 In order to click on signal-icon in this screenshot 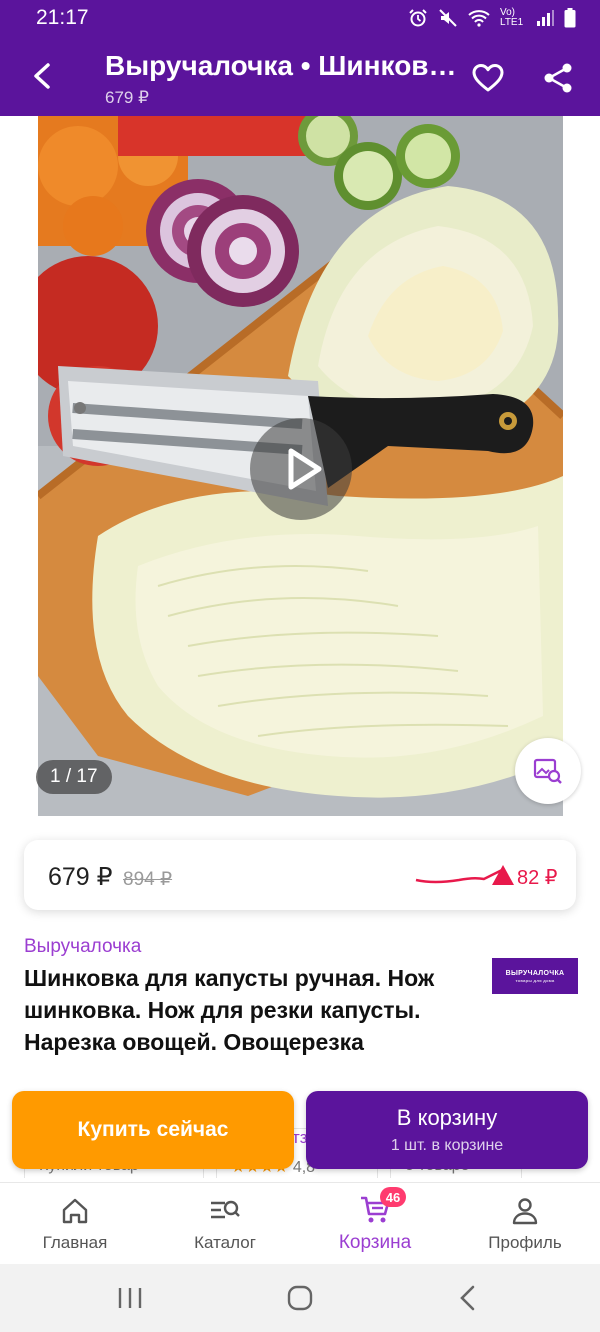, I will do `click(545, 18)`.